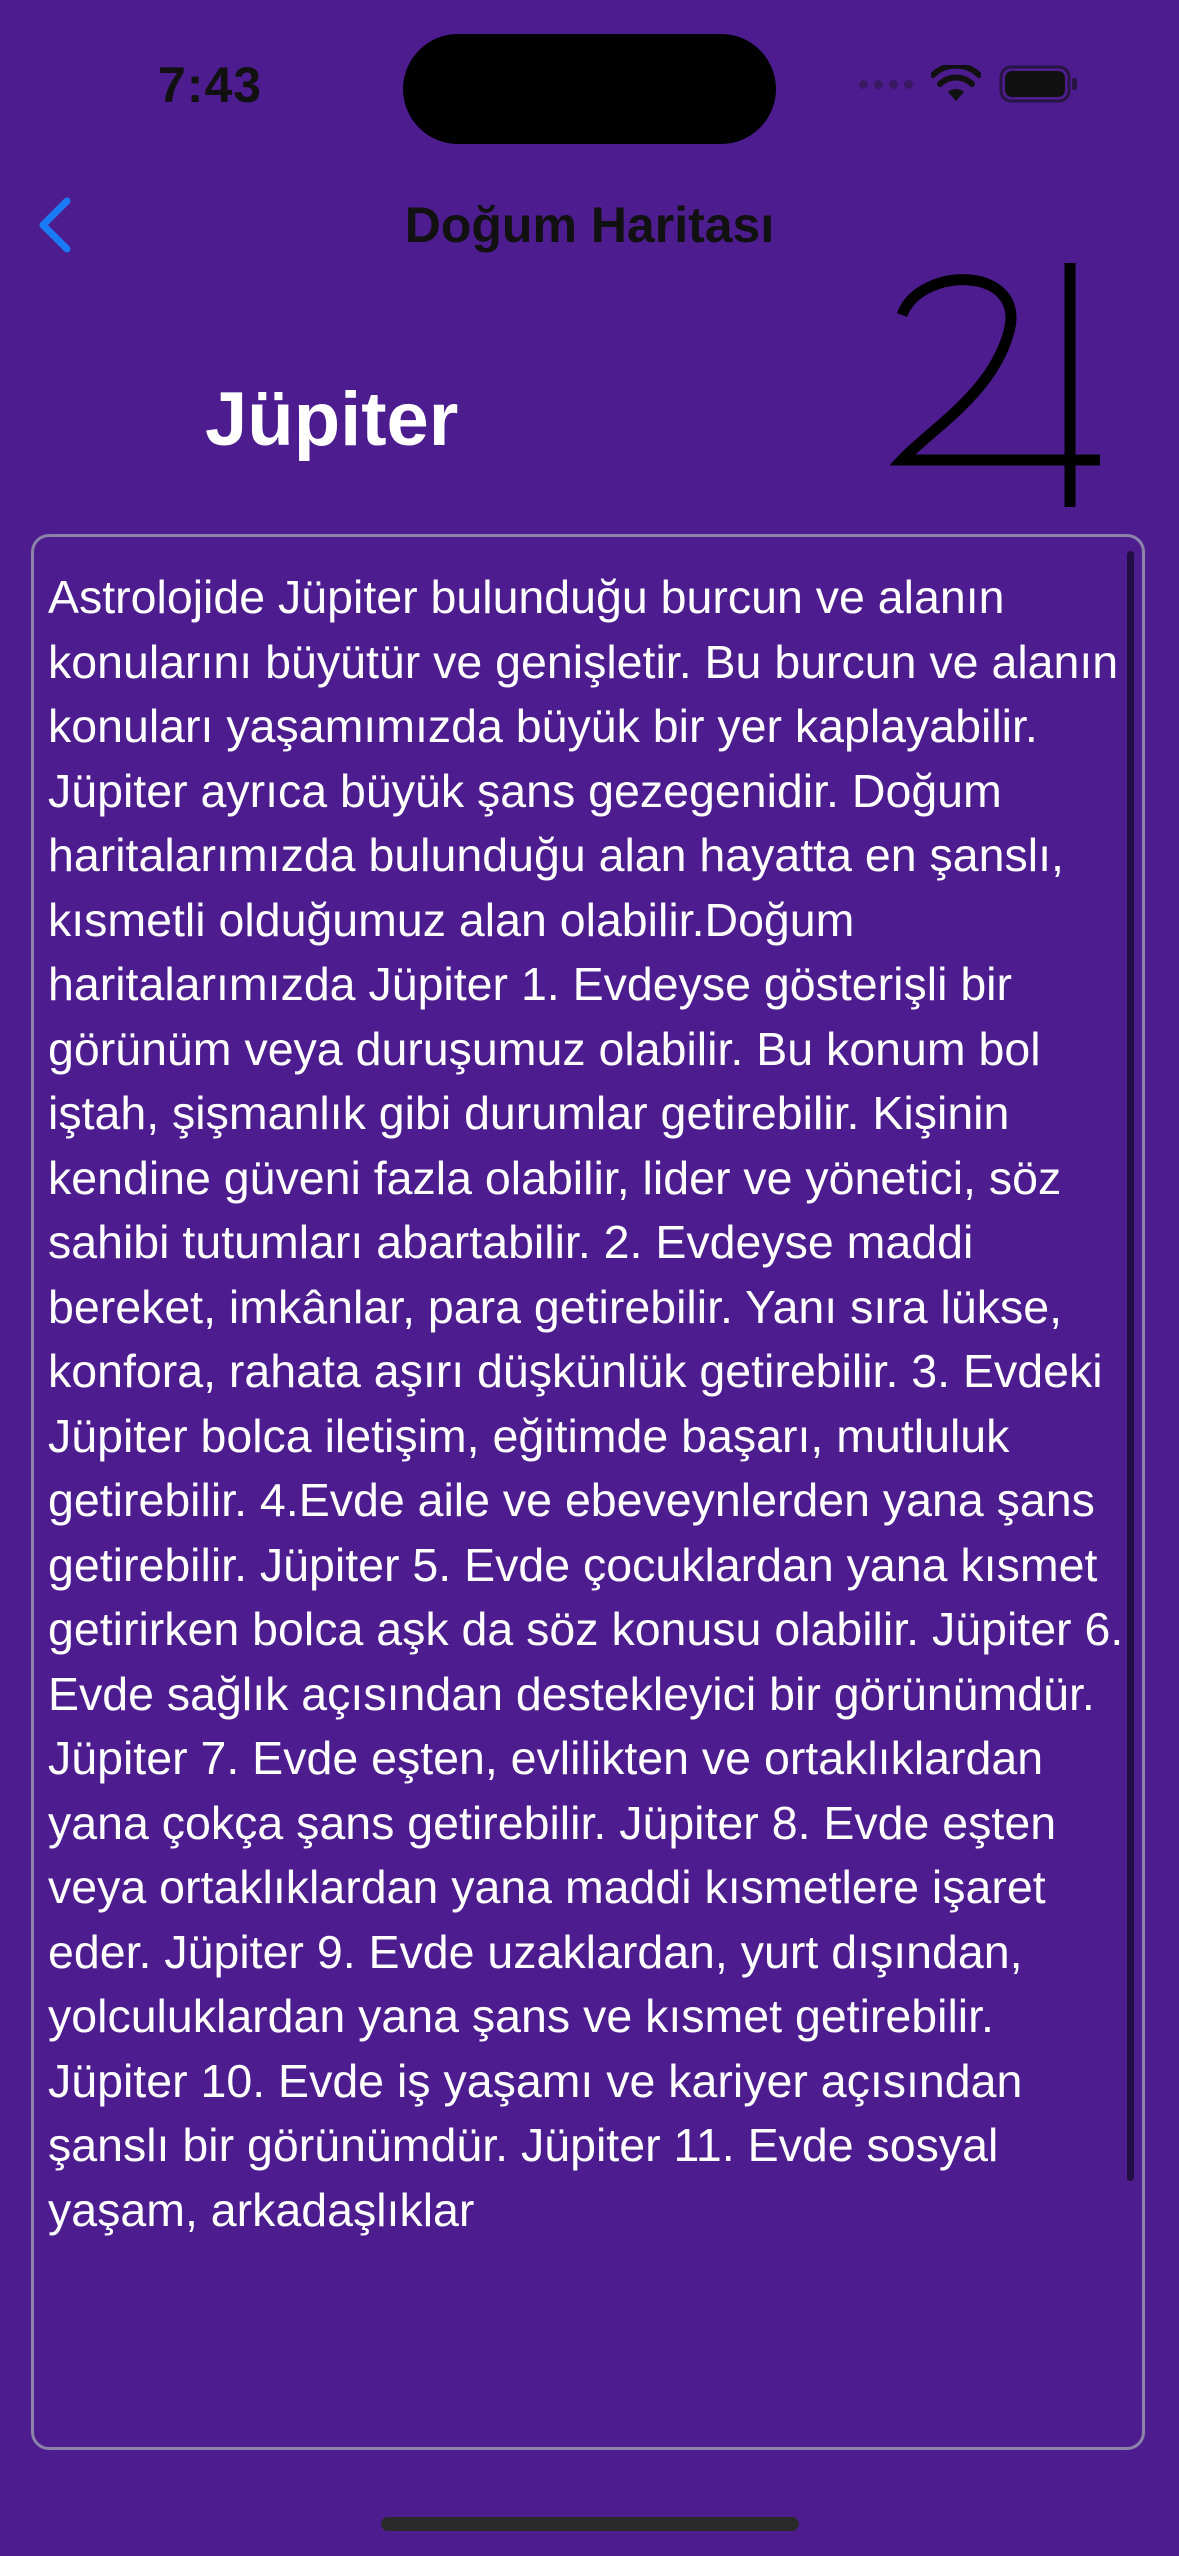 The height and width of the screenshot is (2556, 1179). I want to click on dynamic-island, so click(589, 89).